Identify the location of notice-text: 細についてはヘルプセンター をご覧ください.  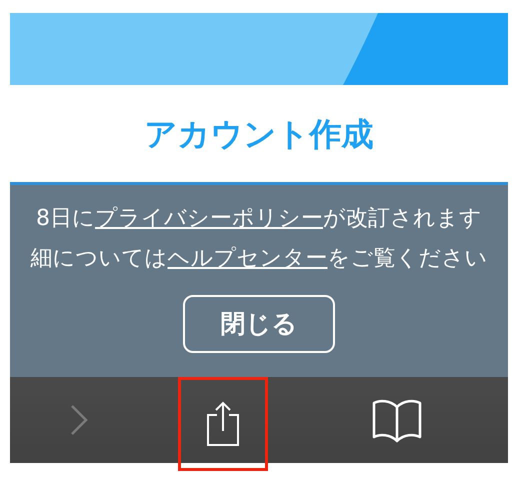
(259, 259).